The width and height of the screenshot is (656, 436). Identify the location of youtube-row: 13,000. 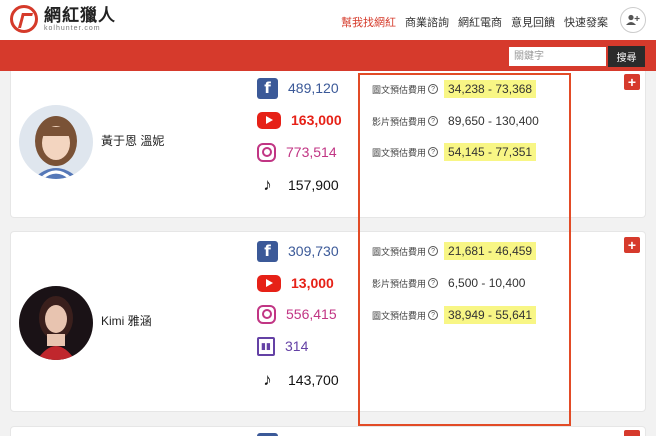
(295, 283).